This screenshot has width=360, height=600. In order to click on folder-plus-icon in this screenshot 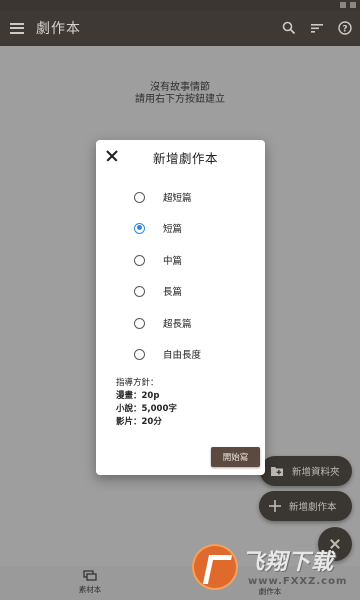, I will do `click(277, 471)`.